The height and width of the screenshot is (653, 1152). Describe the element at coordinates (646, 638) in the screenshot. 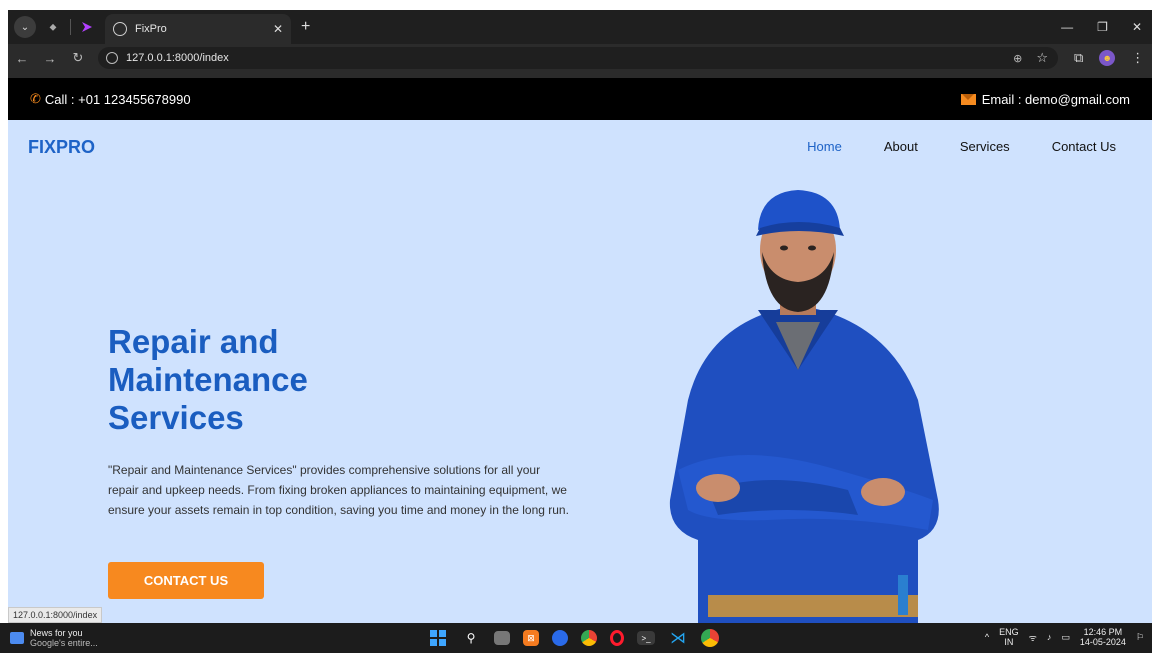

I see `terminal-icon: >_` at that location.